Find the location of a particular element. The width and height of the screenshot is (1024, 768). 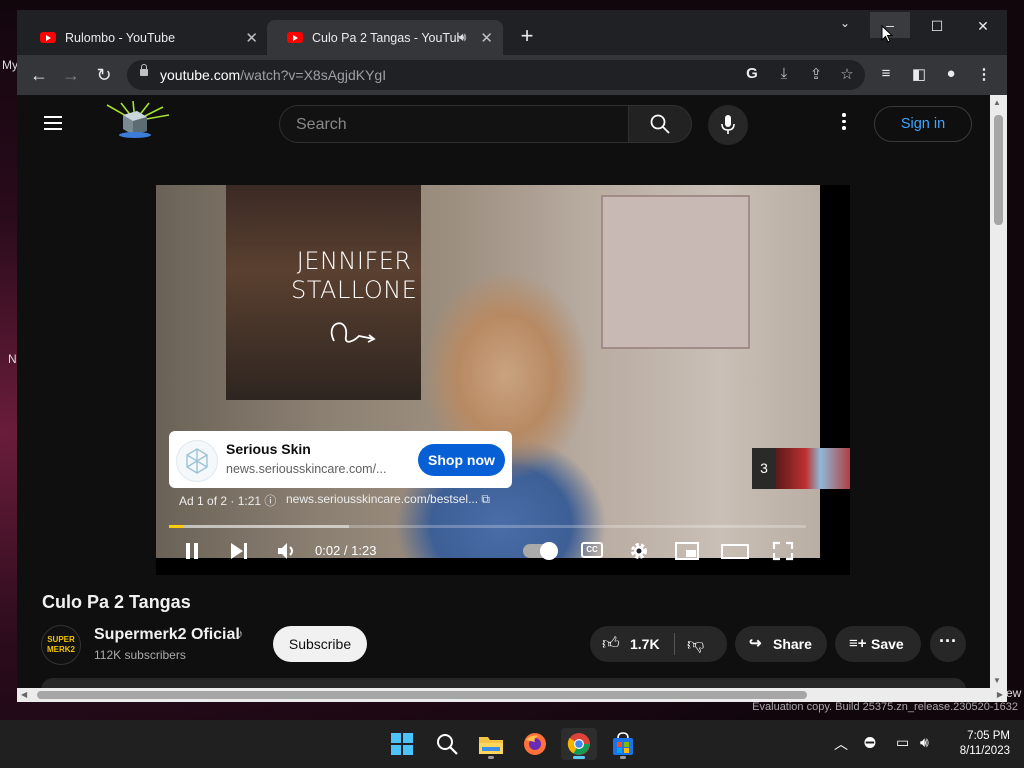

speaker-icon: 🔊︎ is located at coordinates (463, 37).